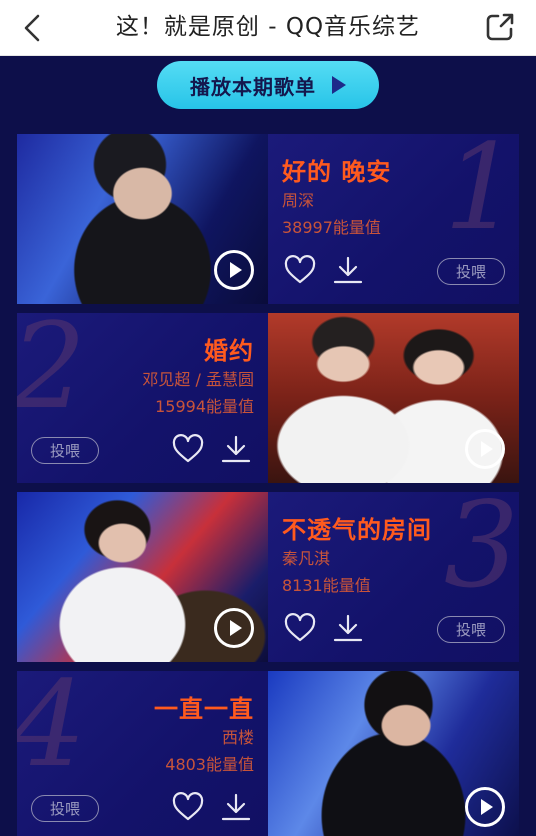 This screenshot has height=836, width=536. What do you see at coordinates (306, 557) in the screenshot?
I see `song-artist: 秦凡淇` at bounding box center [306, 557].